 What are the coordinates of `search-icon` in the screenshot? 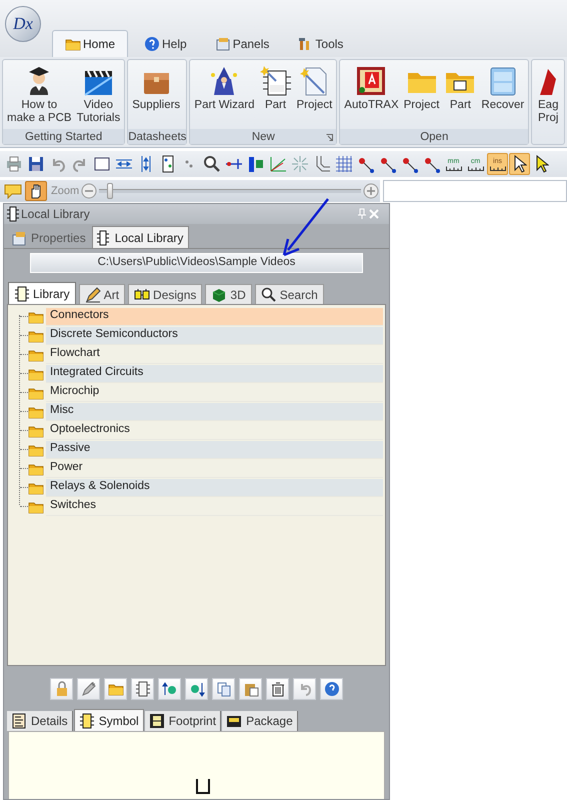 It's located at (268, 294).